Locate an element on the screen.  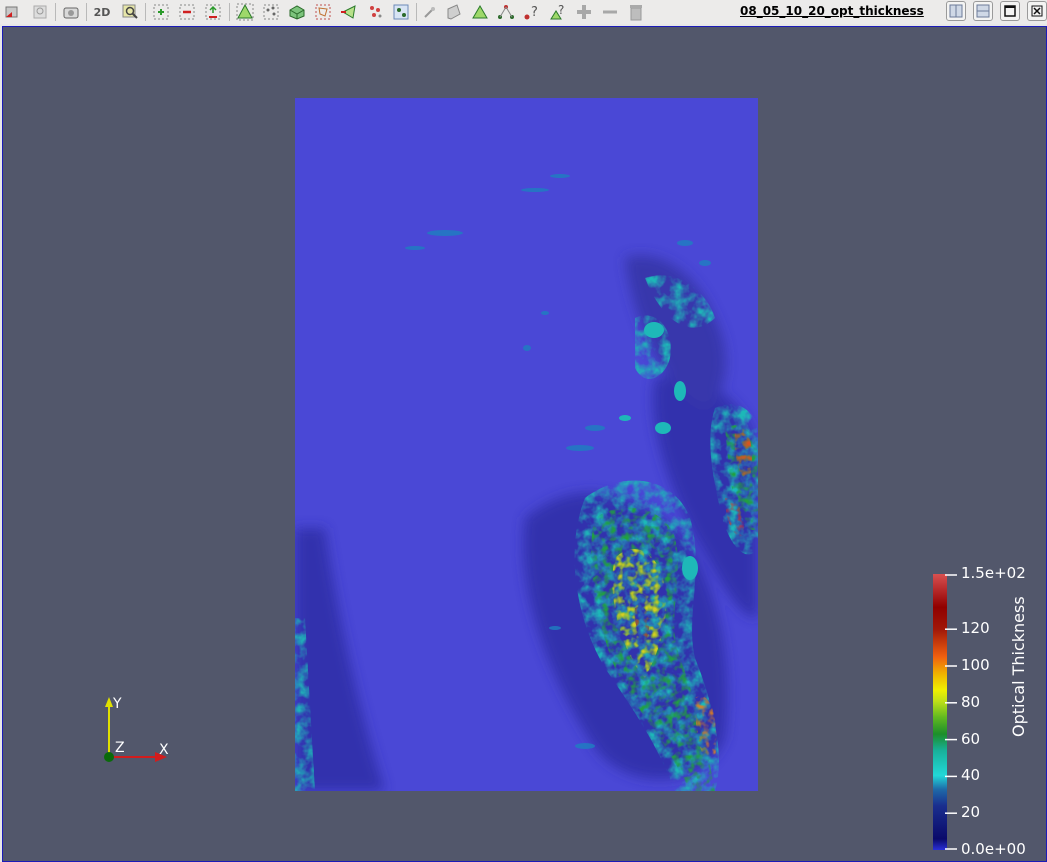
maximize-icon is located at coordinates (1010, 11).